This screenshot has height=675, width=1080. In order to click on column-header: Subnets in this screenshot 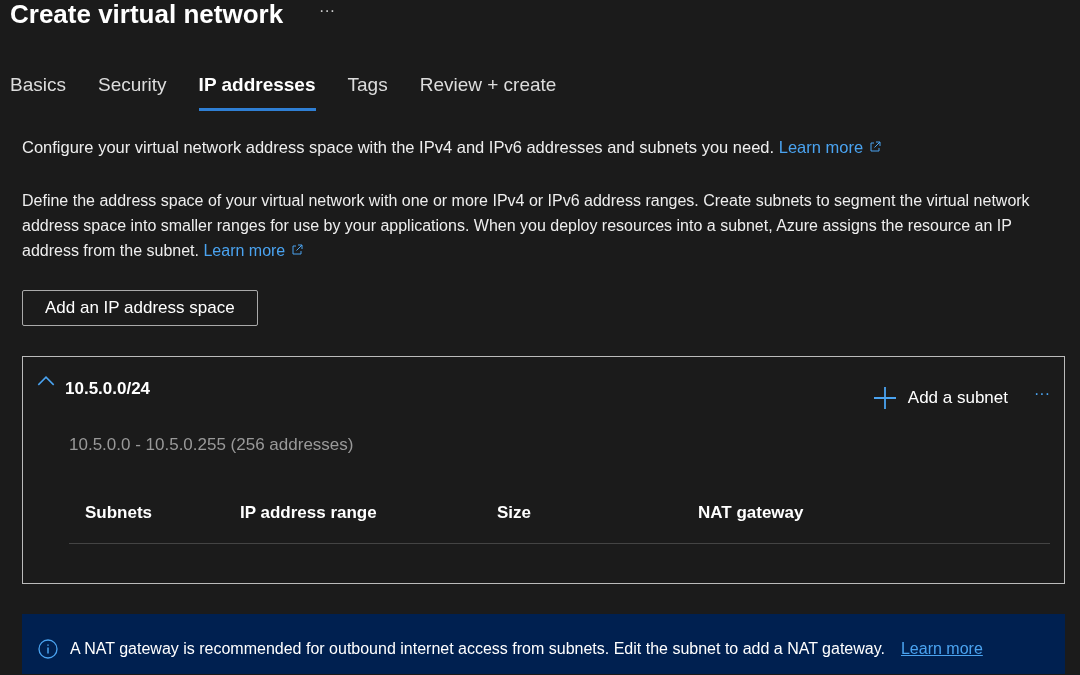, I will do `click(119, 513)`.